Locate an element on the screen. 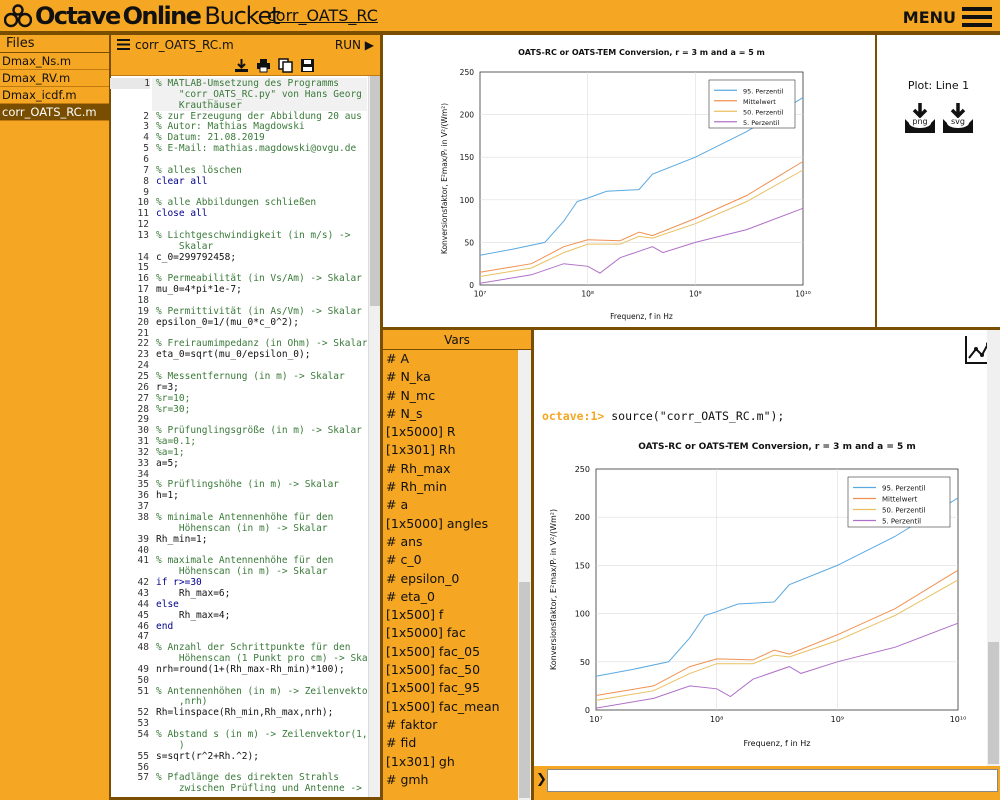 The height and width of the screenshot is (800, 1000). line-number: 33 is located at coordinates (143, 463).